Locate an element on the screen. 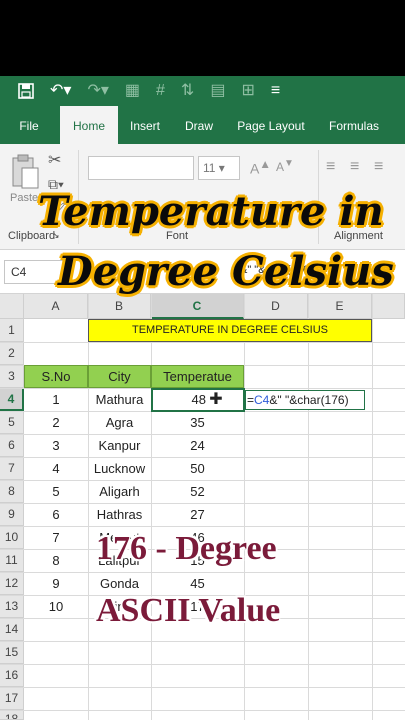  cell-city: Mathura is located at coordinates (119, 399).